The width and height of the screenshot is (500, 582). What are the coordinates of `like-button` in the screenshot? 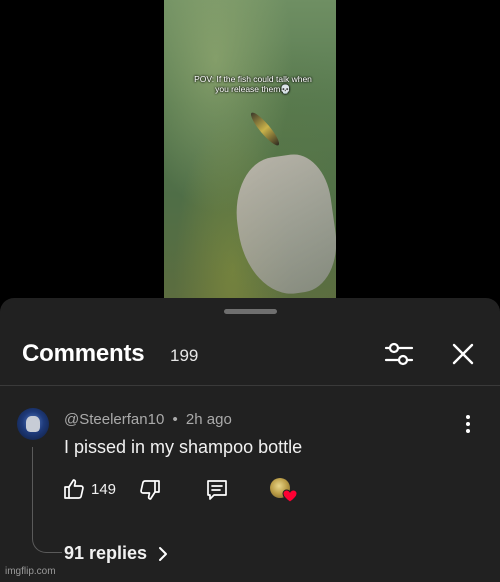 It's located at (74, 489).